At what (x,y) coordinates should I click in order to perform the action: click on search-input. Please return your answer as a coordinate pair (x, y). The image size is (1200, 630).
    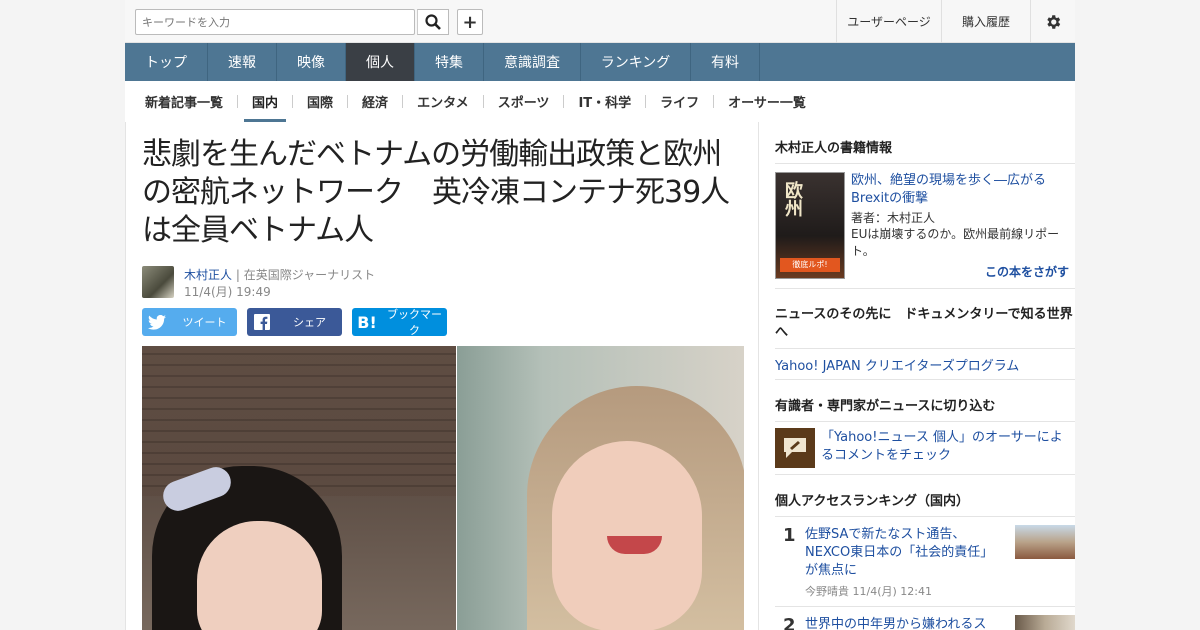
    Looking at the image, I should click on (277, 22).